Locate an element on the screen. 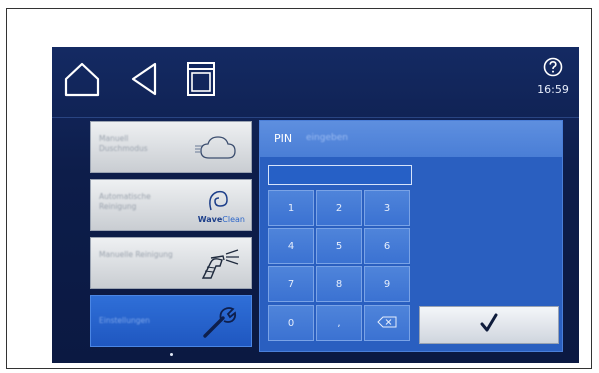 This screenshot has height=373, width=599. question-circle-icon is located at coordinates (553, 69).